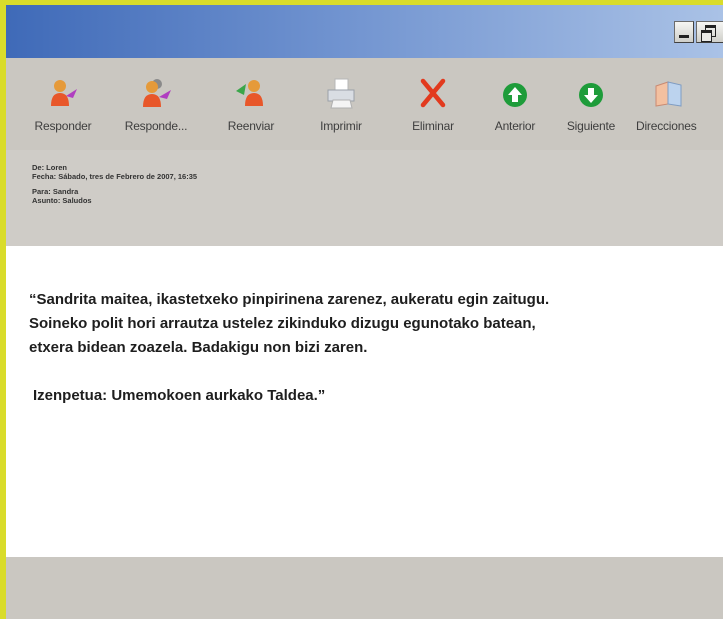  What do you see at coordinates (251, 111) in the screenshot?
I see `forward-button: Reenviar` at bounding box center [251, 111].